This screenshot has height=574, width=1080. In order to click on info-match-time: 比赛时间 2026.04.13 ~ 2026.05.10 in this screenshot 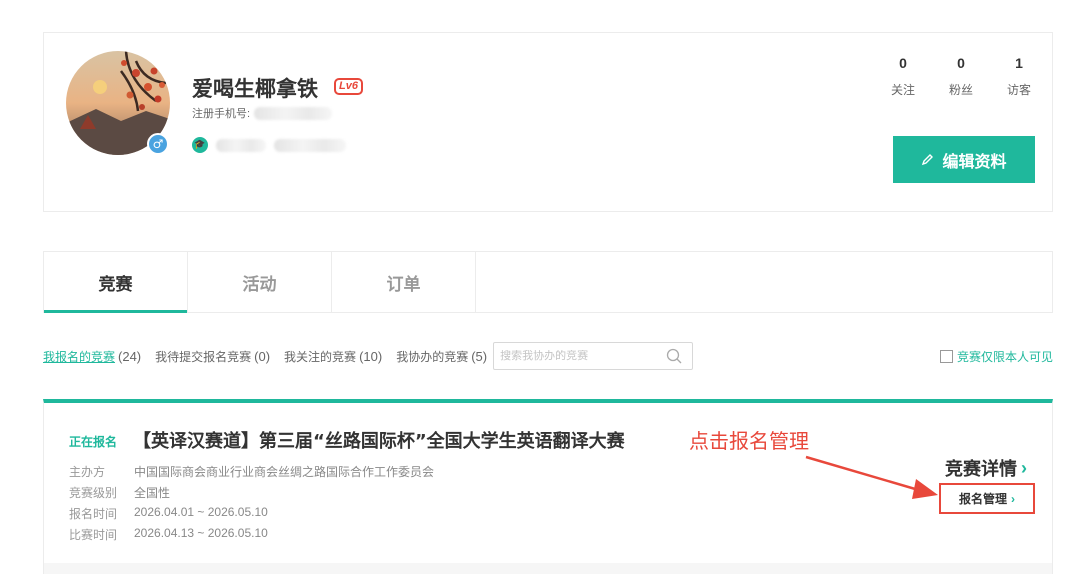, I will do `click(168, 534)`.